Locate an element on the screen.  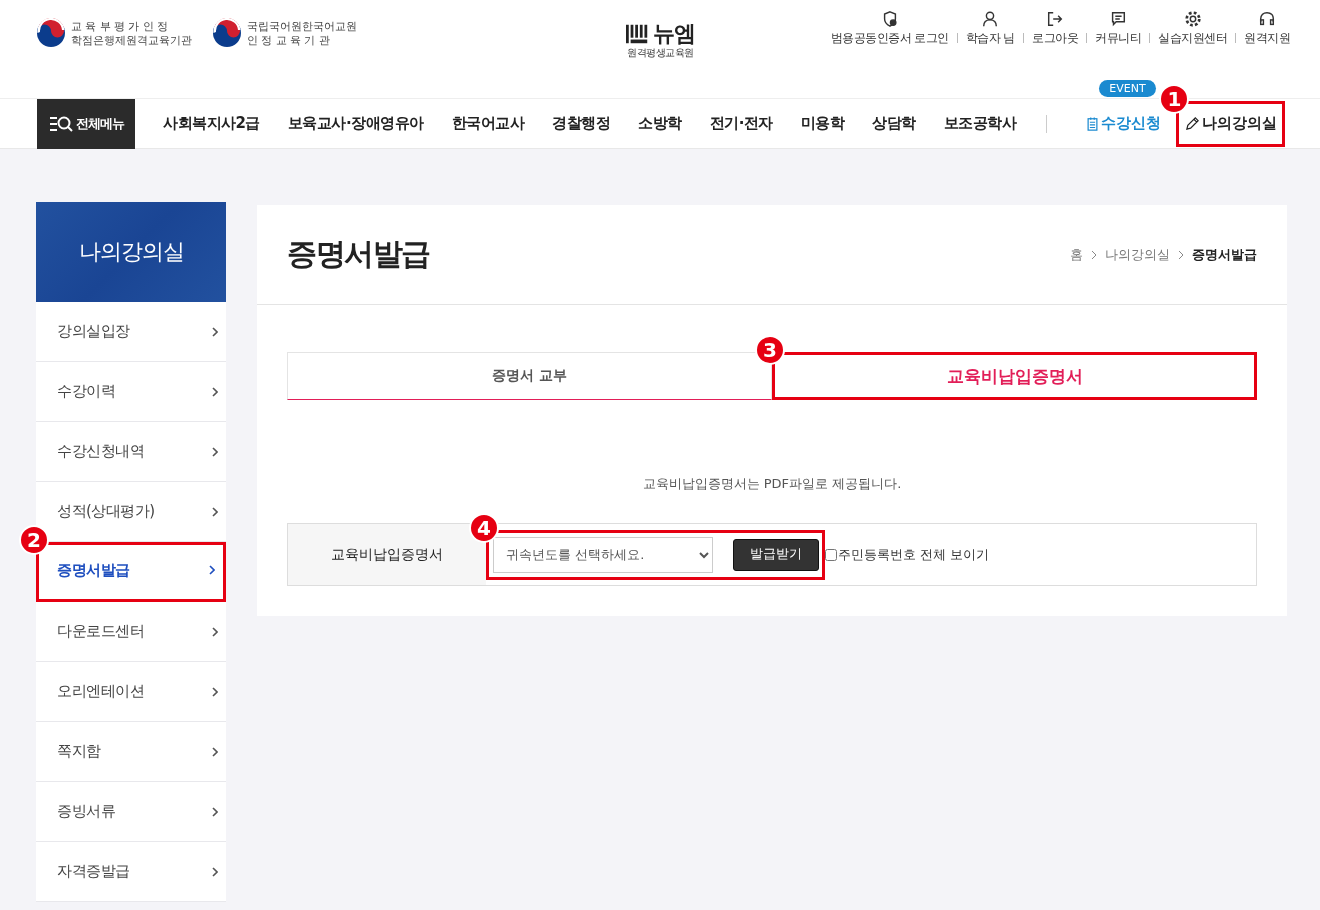
utility-link: 실습지원센터 is located at coordinates (1192, 28).